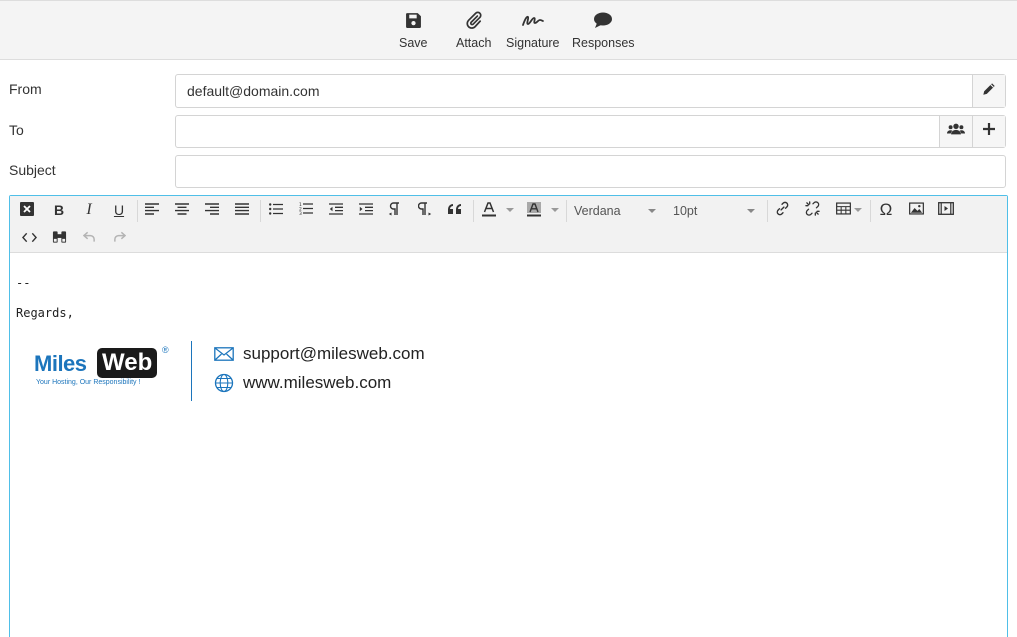 The width and height of the screenshot is (1017, 637). I want to click on text-color-button, so click(489, 210).